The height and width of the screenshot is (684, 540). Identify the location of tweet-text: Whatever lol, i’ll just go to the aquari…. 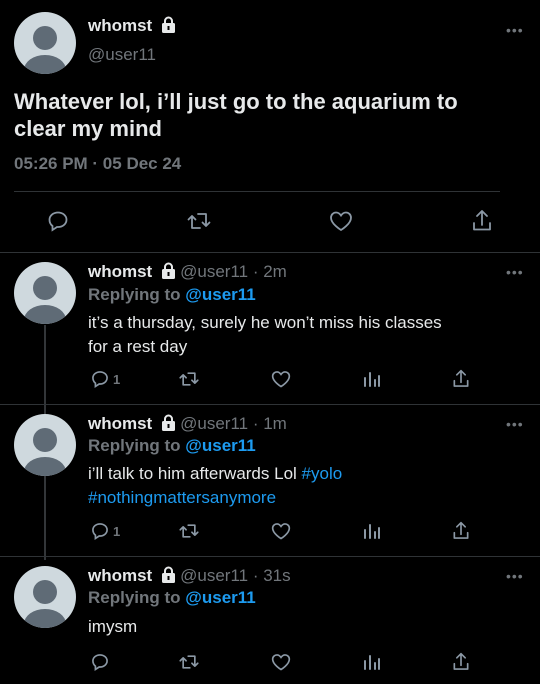
(236, 115).